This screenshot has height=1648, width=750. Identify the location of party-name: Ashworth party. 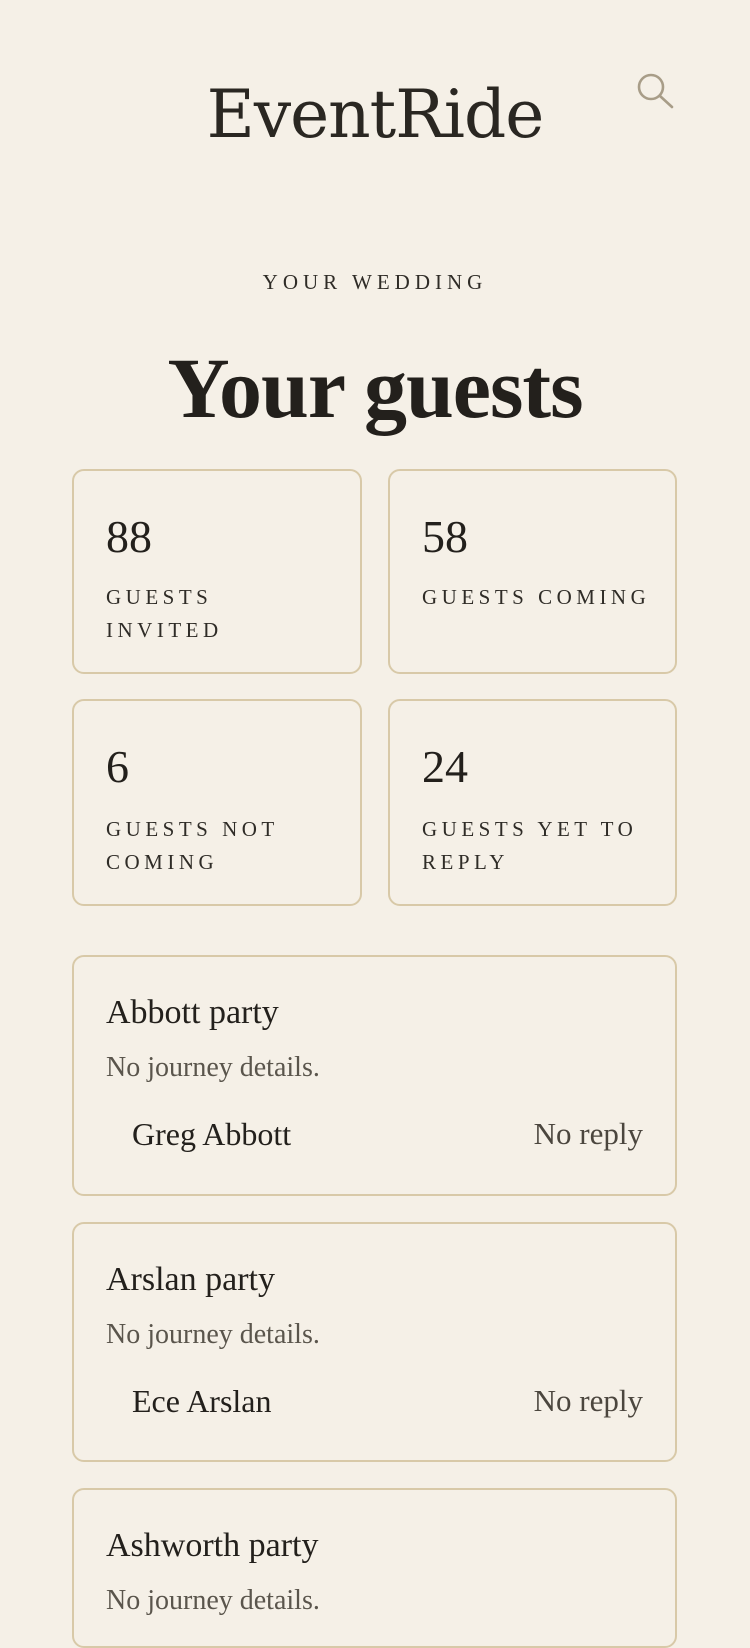
(212, 1545).